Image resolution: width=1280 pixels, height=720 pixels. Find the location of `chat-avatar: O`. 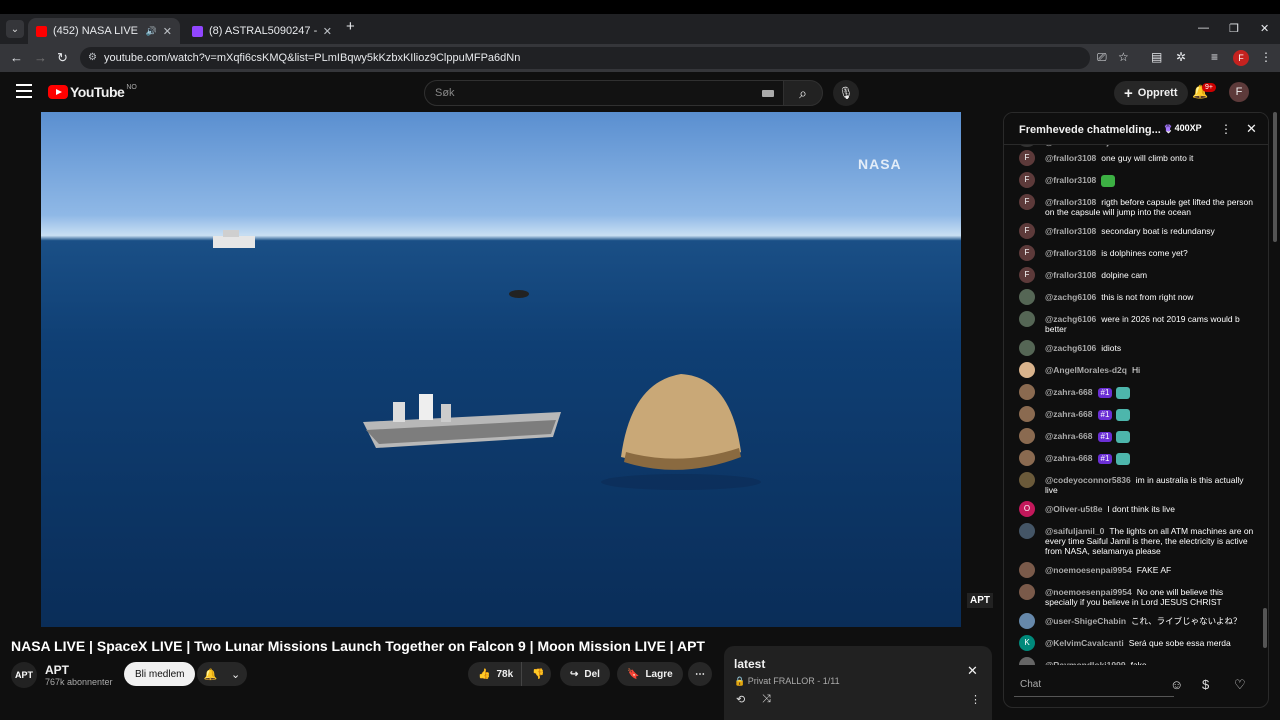

chat-avatar: O is located at coordinates (1027, 509).